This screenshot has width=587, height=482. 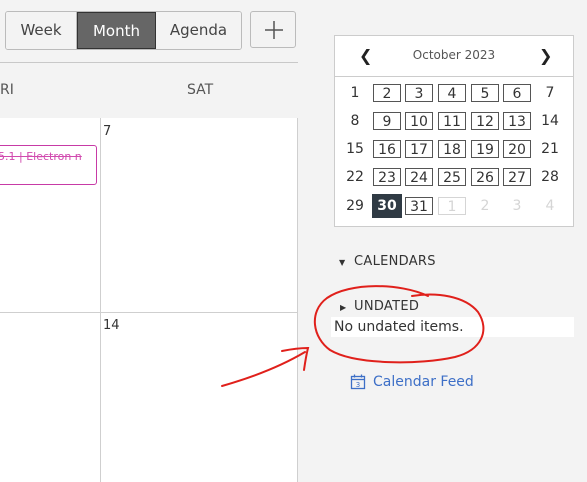 I want to click on week-view-button: Week, so click(x=41, y=30).